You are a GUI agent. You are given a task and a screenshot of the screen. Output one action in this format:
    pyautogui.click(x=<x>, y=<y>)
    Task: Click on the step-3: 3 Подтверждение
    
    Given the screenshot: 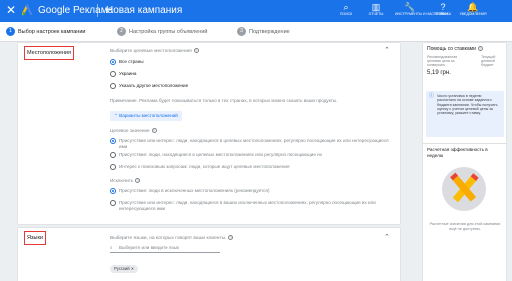 What is the action you would take?
    pyautogui.click(x=263, y=32)
    